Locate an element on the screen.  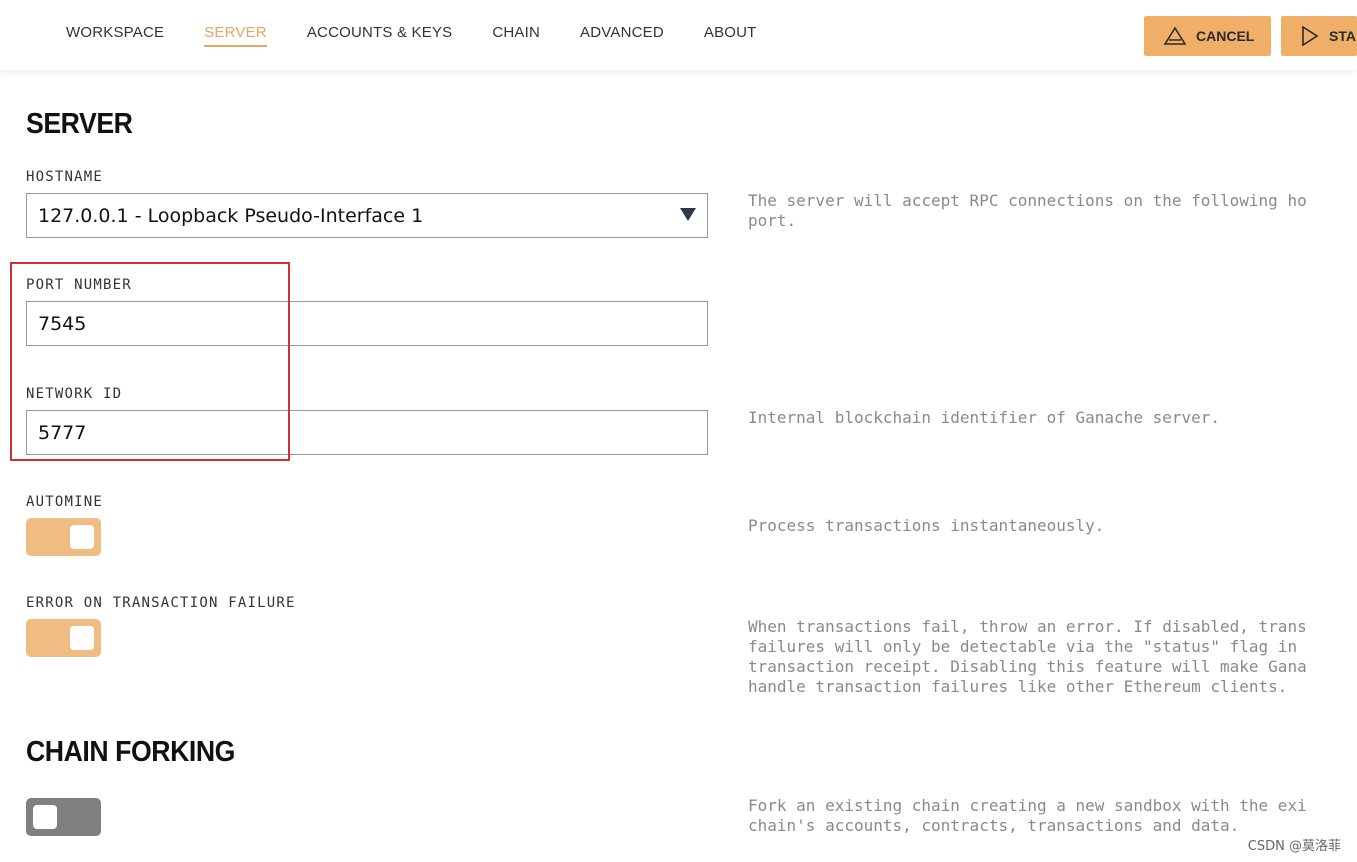
tab-advanced: ADVANCED is located at coordinates (622, 35).